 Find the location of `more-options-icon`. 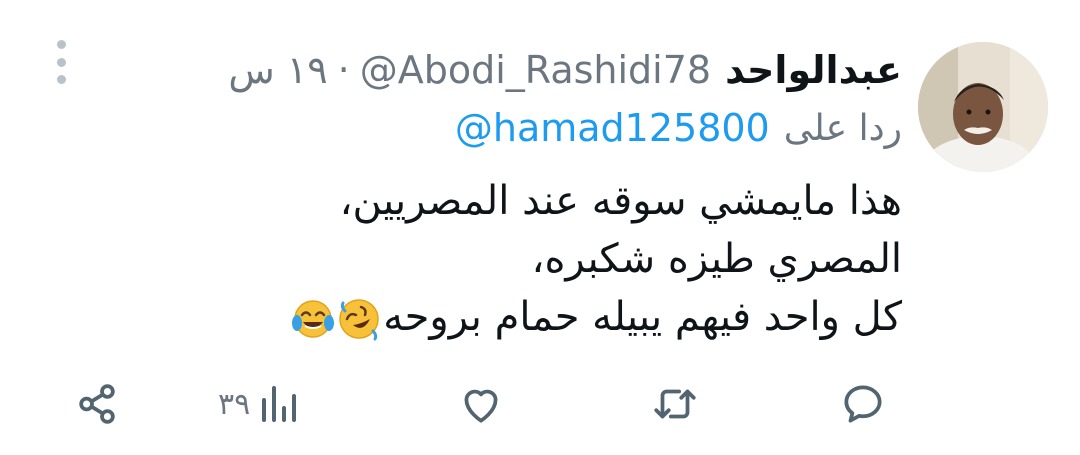

more-options-icon is located at coordinates (61, 62).